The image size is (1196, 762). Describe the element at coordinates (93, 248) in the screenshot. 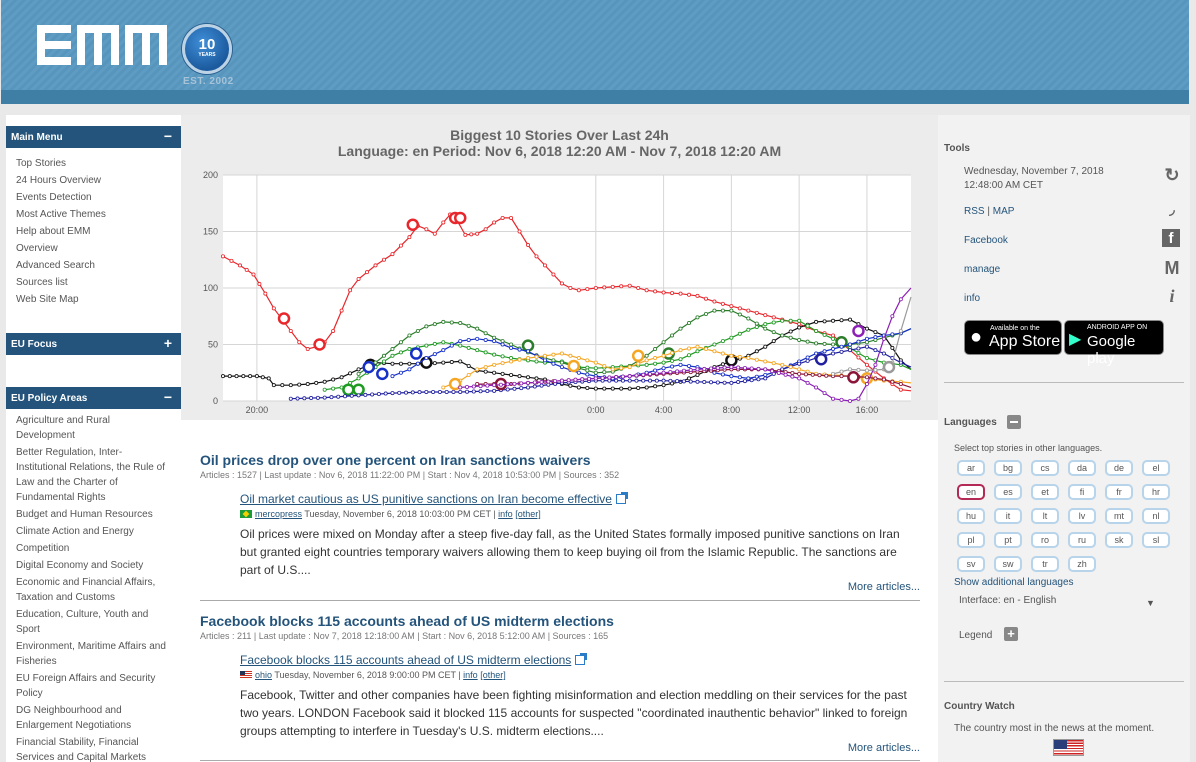

I see `menu-item-overview: Overview` at that location.